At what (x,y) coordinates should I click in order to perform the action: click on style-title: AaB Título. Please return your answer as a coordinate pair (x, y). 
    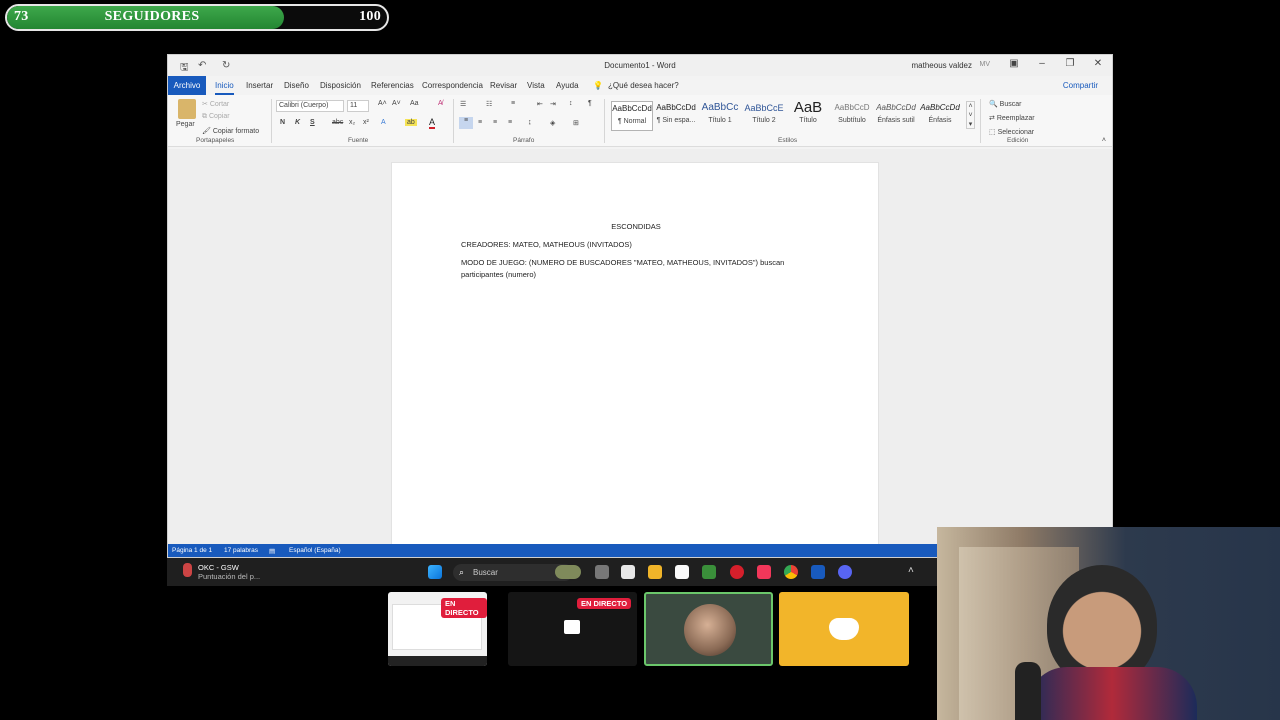
    Looking at the image, I should click on (808, 115).